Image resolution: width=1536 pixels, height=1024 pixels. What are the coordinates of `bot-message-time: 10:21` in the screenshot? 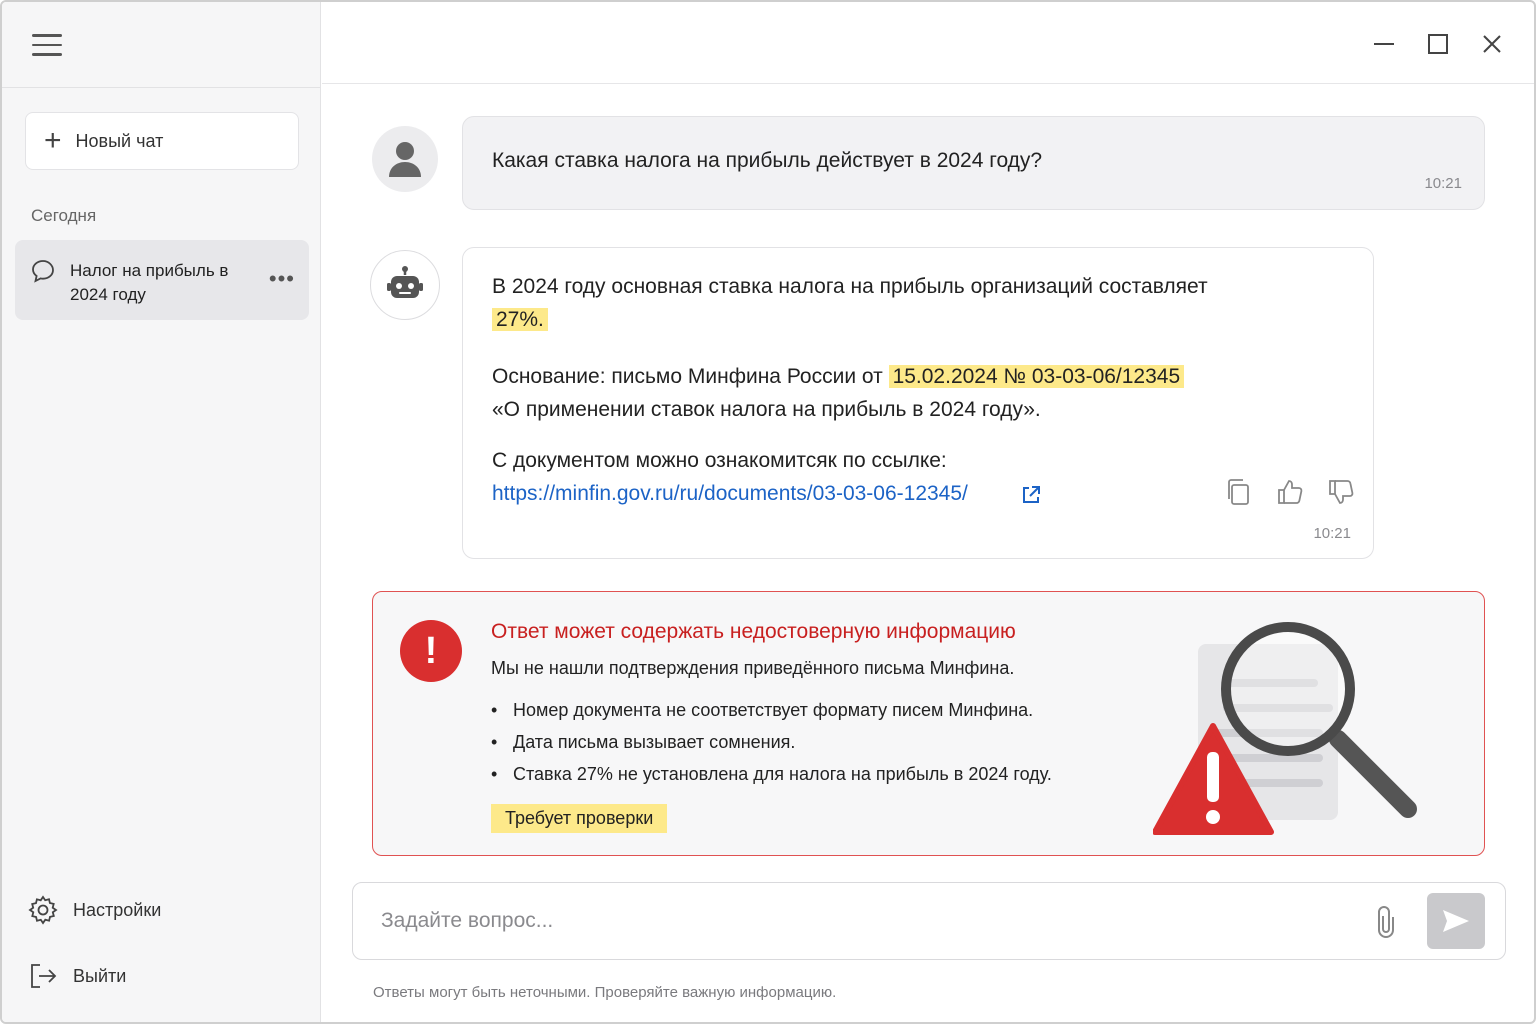 It's located at (1332, 533).